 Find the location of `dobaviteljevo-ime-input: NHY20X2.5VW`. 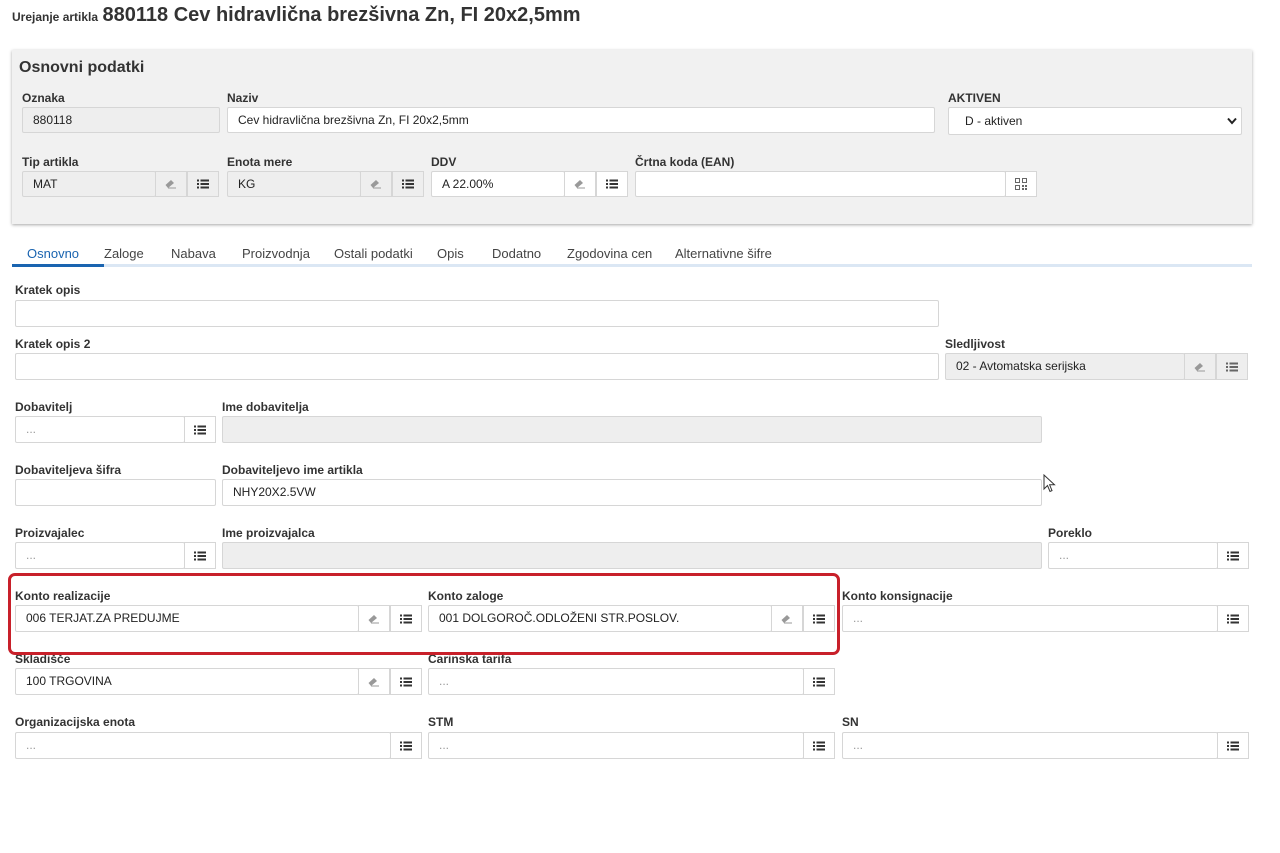

dobaviteljevo-ime-input: NHY20X2.5VW is located at coordinates (632, 492).